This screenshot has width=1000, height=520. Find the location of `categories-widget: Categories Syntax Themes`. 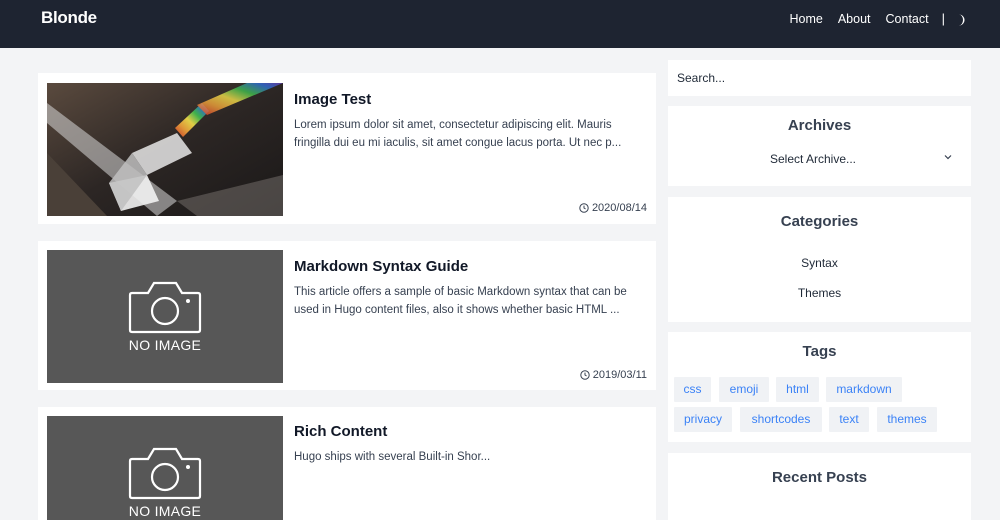

categories-widget: Categories Syntax Themes is located at coordinates (819, 259).